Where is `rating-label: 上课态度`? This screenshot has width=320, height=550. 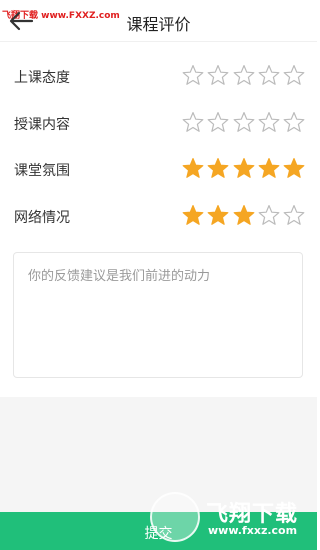 rating-label: 上课态度 is located at coordinates (42, 78).